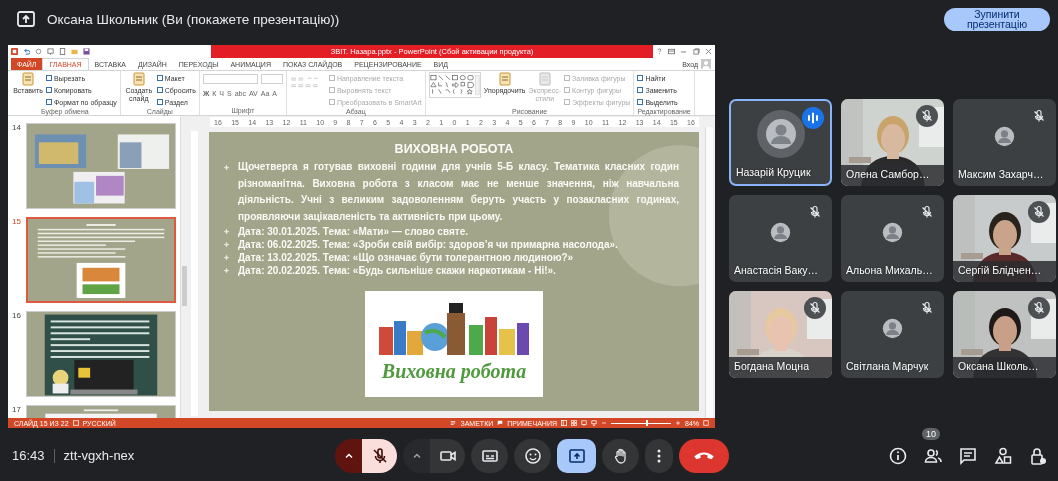  What do you see at coordinates (99, 455) in the screenshot?
I see `meeting-code: ztt-vgxh-nex` at bounding box center [99, 455].